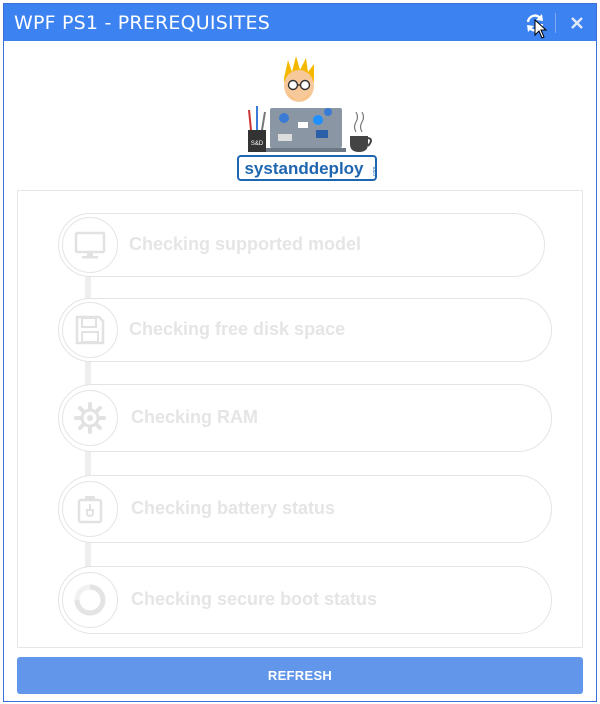  I want to click on gear-icon, so click(90, 418).